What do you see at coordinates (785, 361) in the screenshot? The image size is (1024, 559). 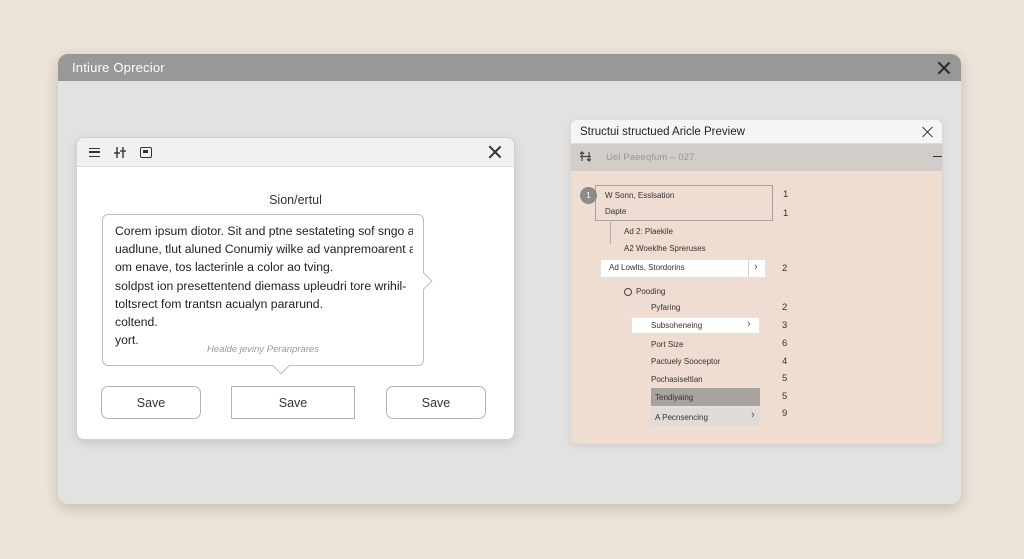 I see `tree-item-count: 4` at bounding box center [785, 361].